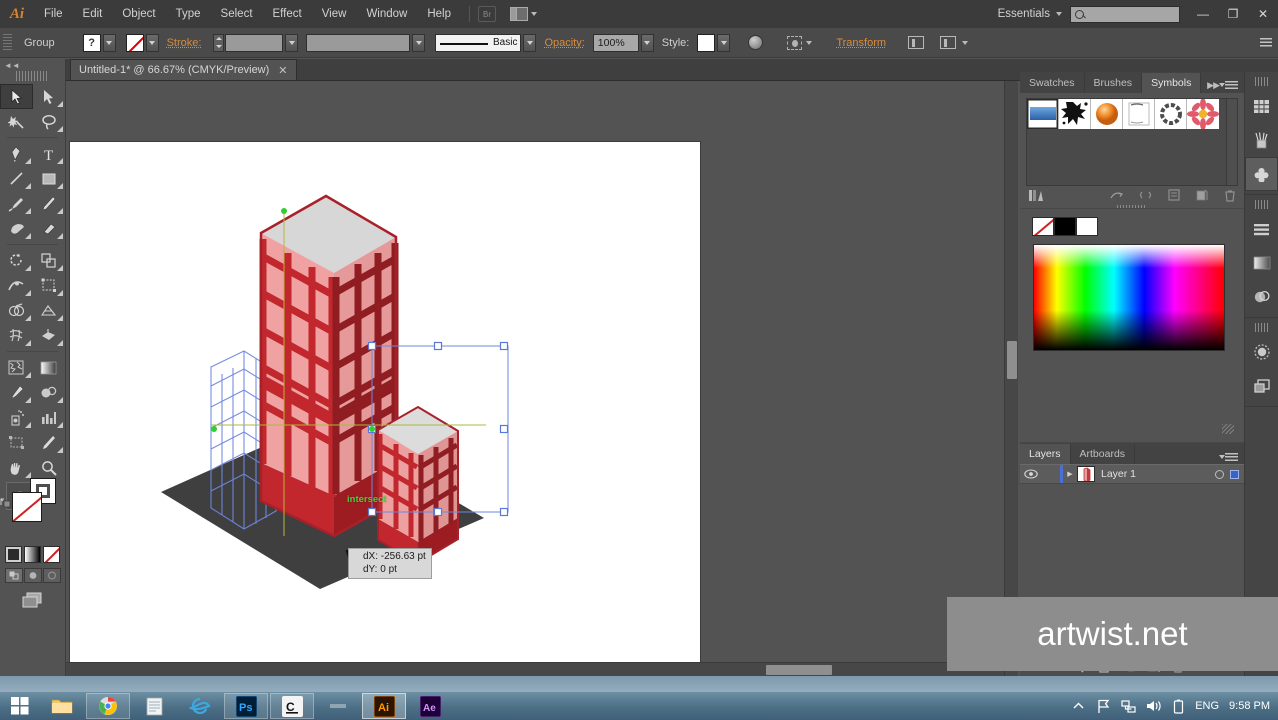 Image resolution: width=1278 pixels, height=720 pixels. Describe the element at coordinates (108, 706) in the screenshot. I see `google-chrome-icon` at that location.